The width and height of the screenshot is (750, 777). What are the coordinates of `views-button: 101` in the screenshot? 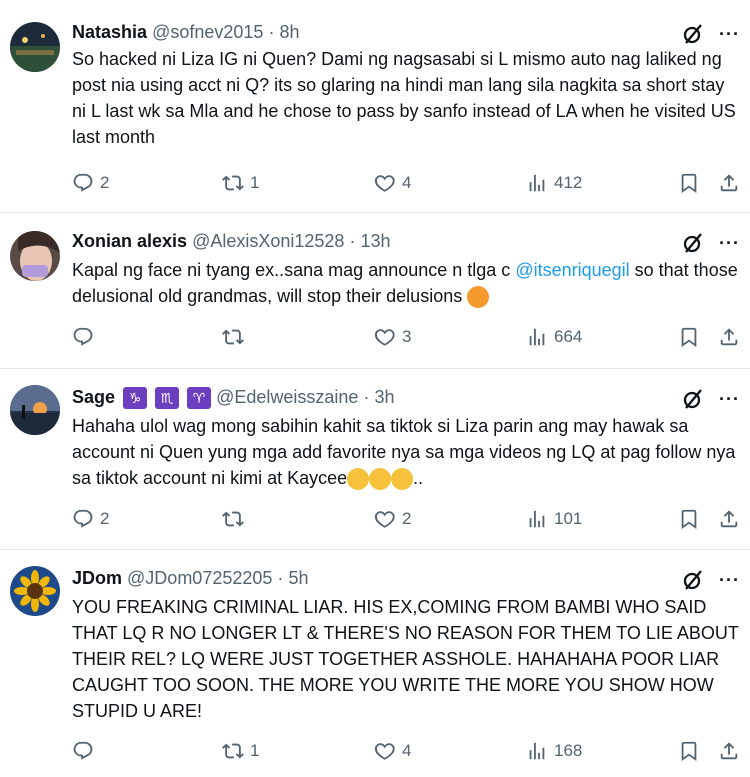 It's located at (554, 519).